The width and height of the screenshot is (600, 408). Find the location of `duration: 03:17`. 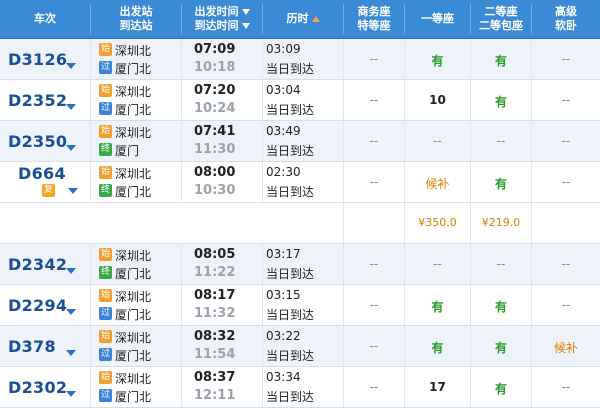

duration: 03:17 is located at coordinates (283, 254).